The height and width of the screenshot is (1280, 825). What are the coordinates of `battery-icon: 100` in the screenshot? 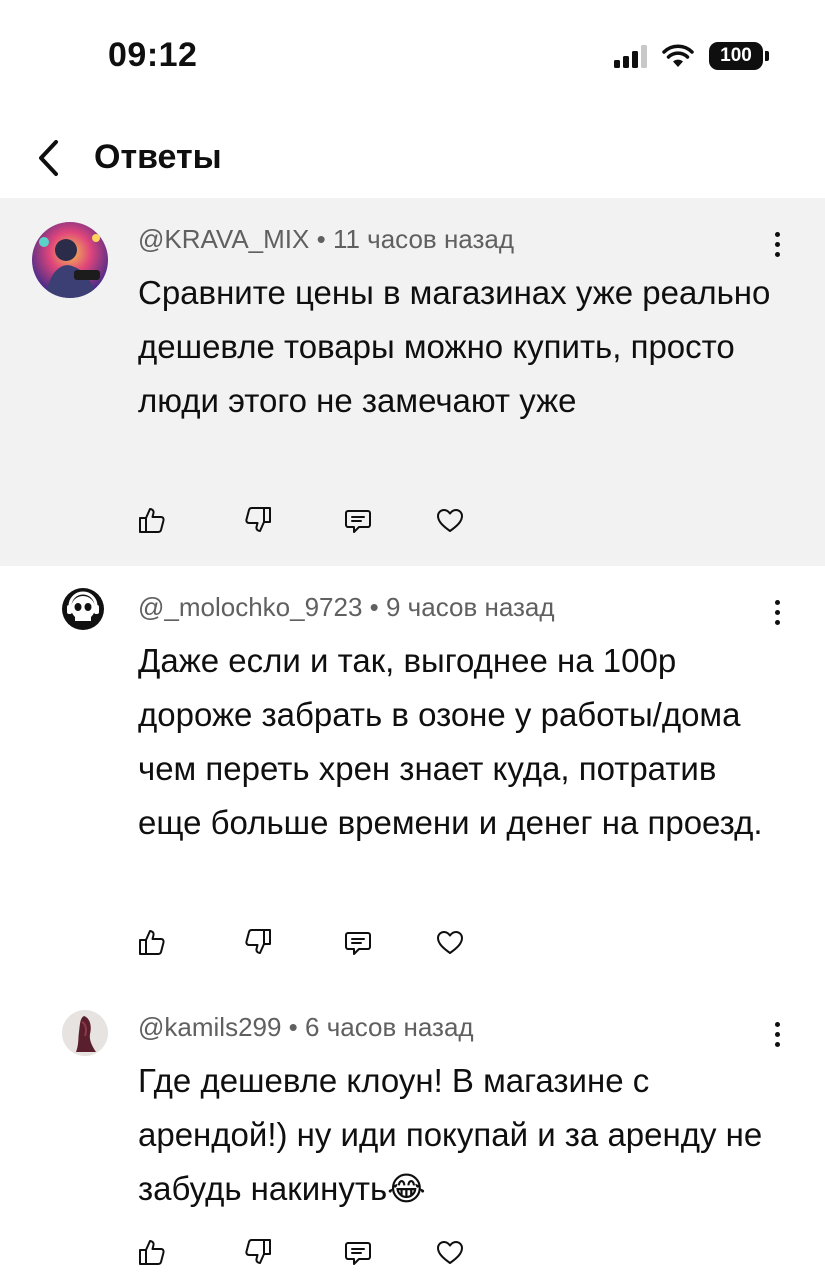 It's located at (739, 56).